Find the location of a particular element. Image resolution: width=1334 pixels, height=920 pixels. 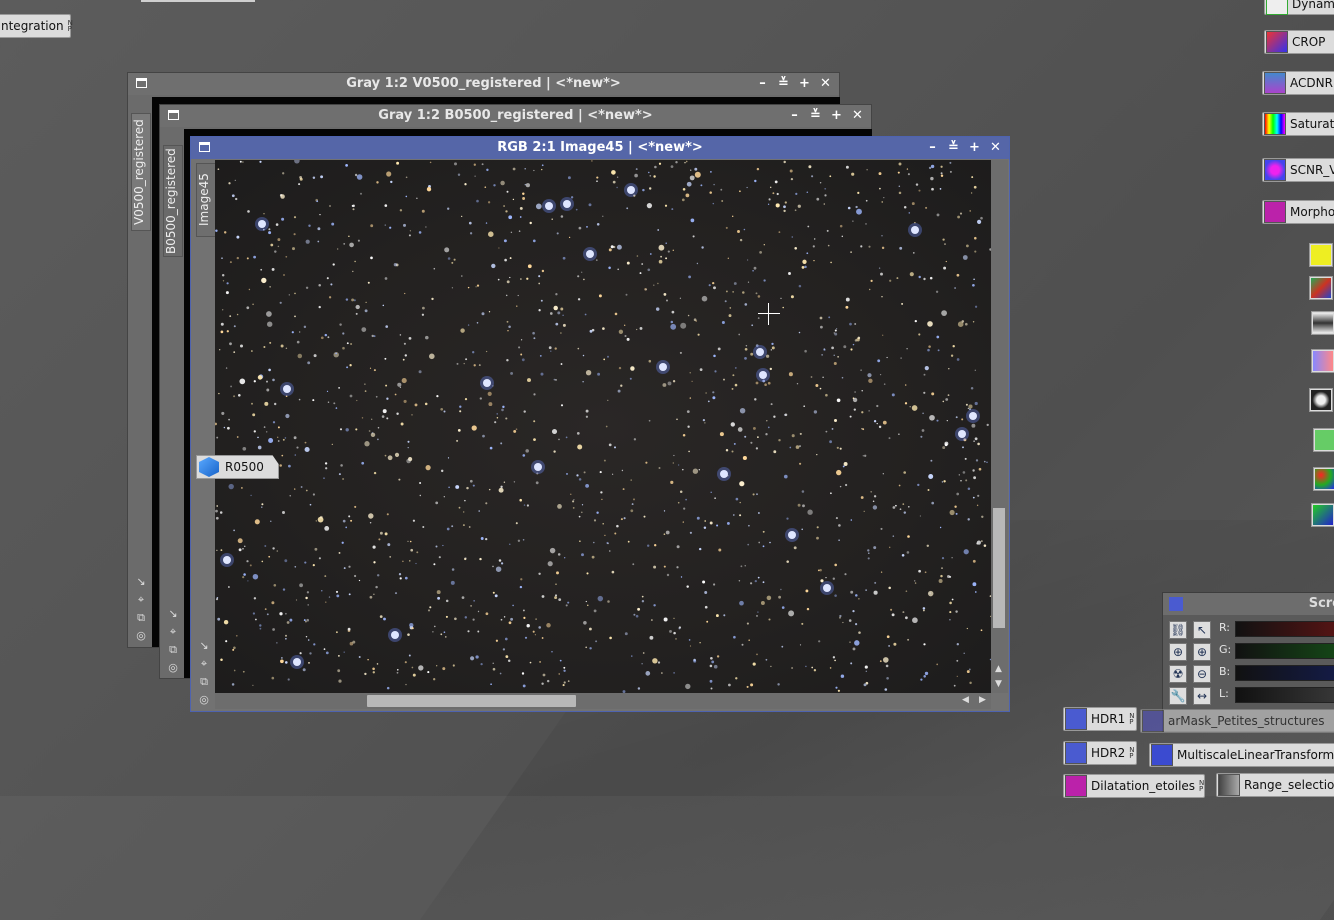

scroll-up-arrow: ▲ is located at coordinates (998, 669).